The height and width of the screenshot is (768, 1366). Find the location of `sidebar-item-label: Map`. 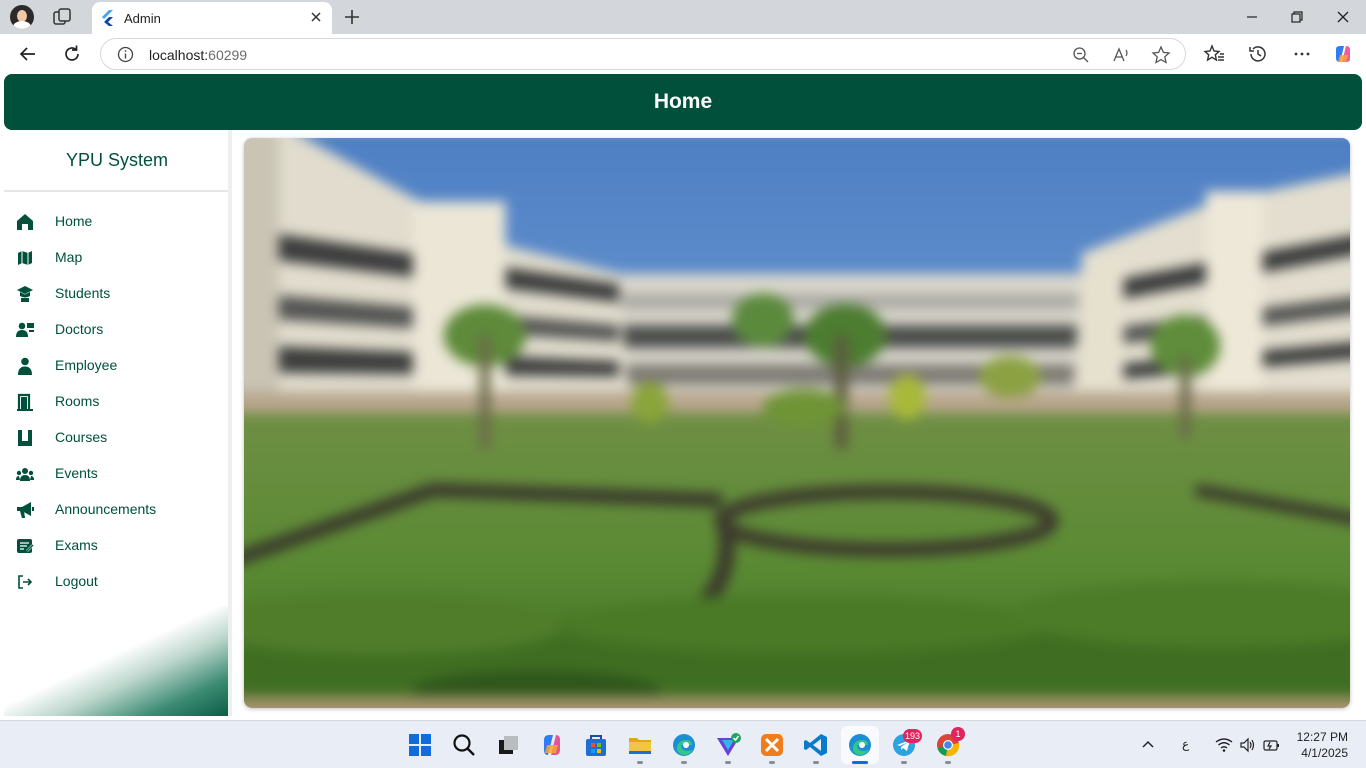

sidebar-item-label: Map is located at coordinates (69, 257).